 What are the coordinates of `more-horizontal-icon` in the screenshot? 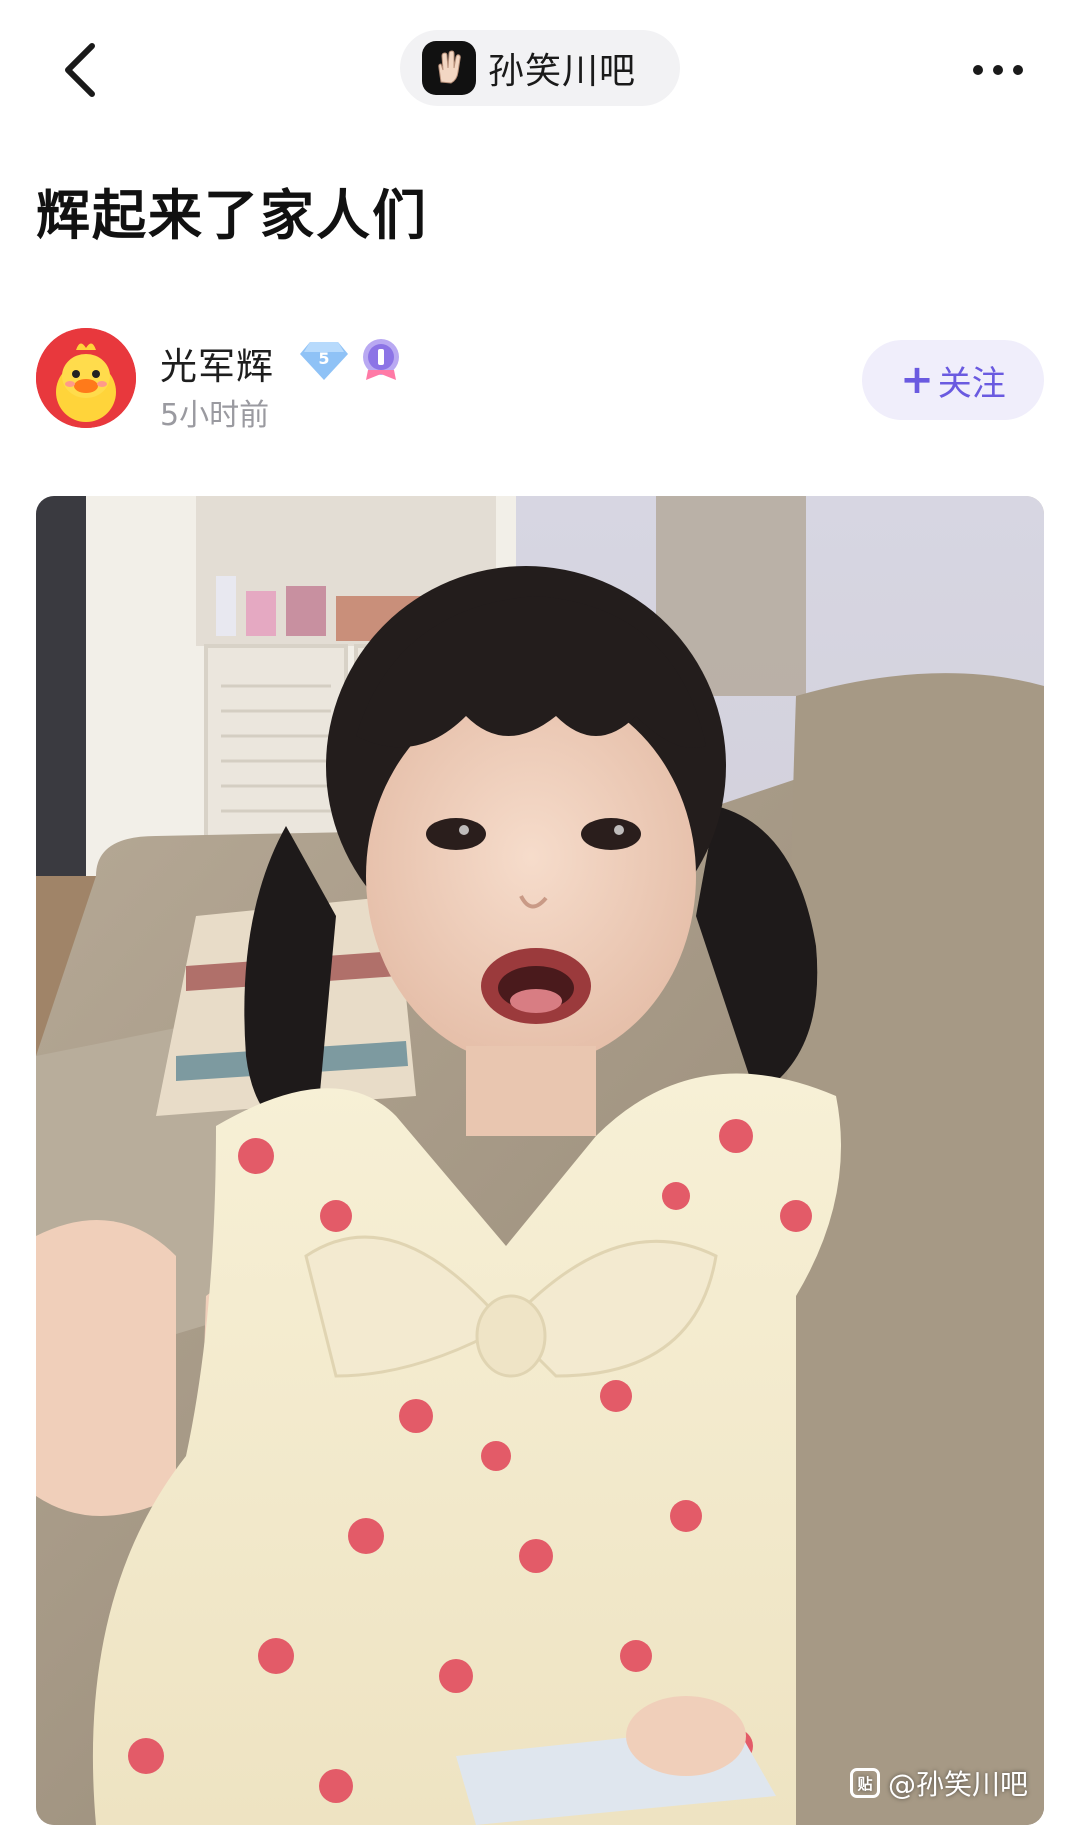 It's located at (998, 70).